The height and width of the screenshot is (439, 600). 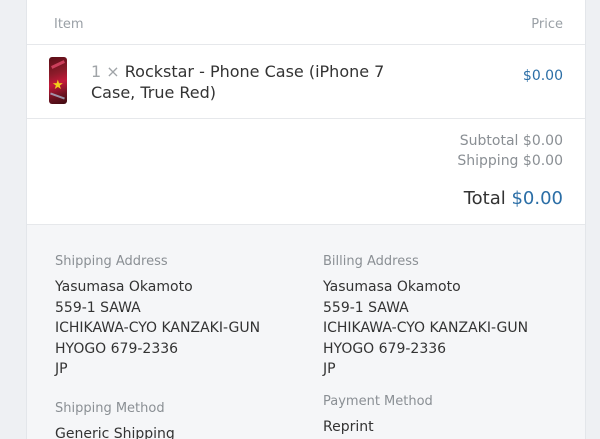 I want to click on shipping-address-line: HYOGO 679-2336, so click(x=117, y=348).